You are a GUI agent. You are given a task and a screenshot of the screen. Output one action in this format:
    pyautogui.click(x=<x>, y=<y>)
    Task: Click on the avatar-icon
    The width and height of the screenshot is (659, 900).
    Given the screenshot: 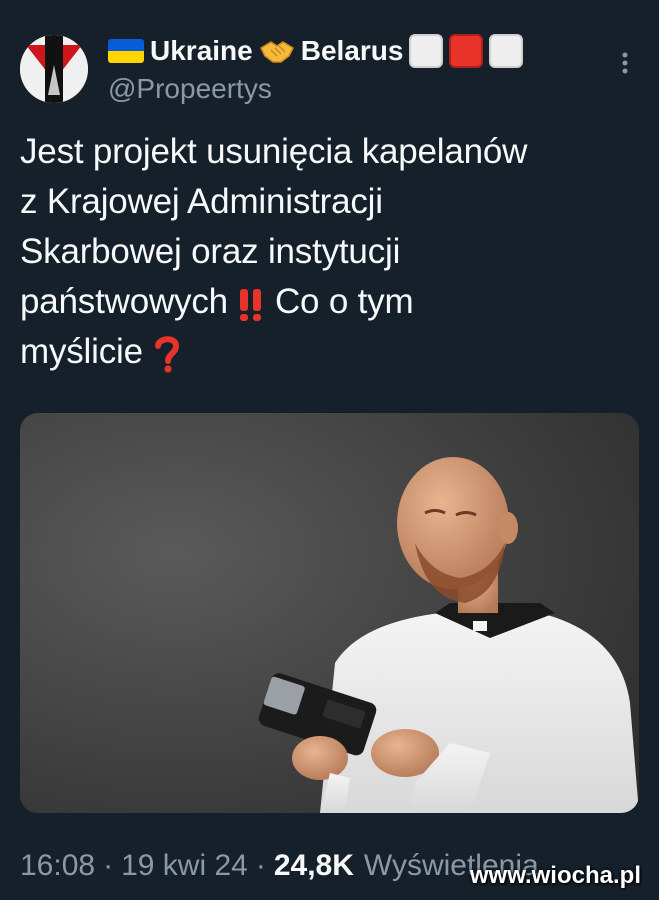 What is the action you would take?
    pyautogui.click(x=54, y=69)
    